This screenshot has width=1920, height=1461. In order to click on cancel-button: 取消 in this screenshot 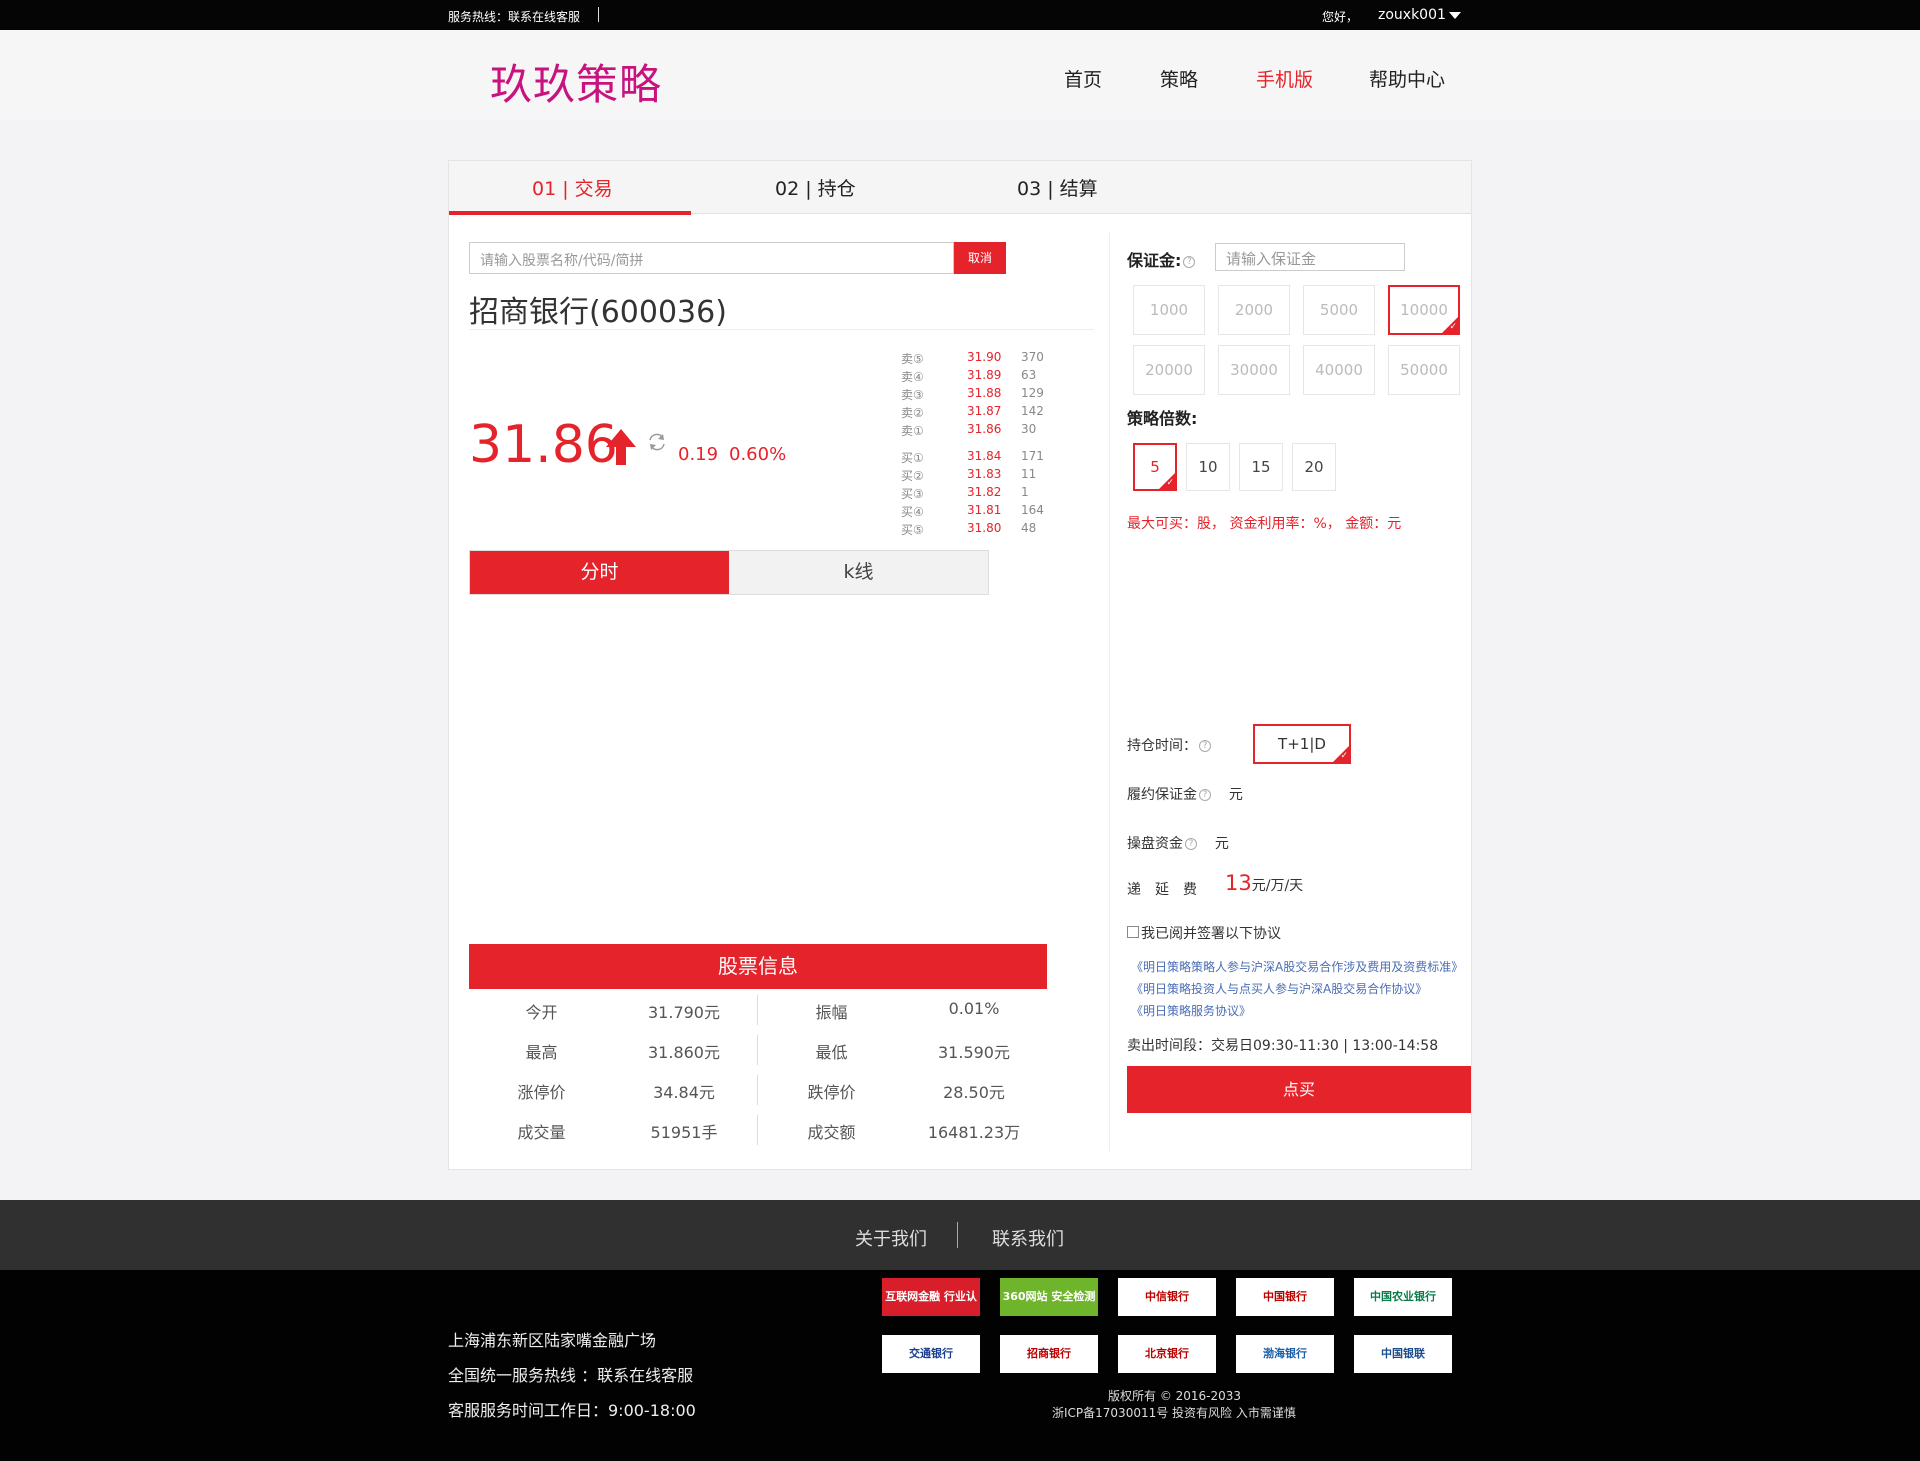, I will do `click(980, 258)`.